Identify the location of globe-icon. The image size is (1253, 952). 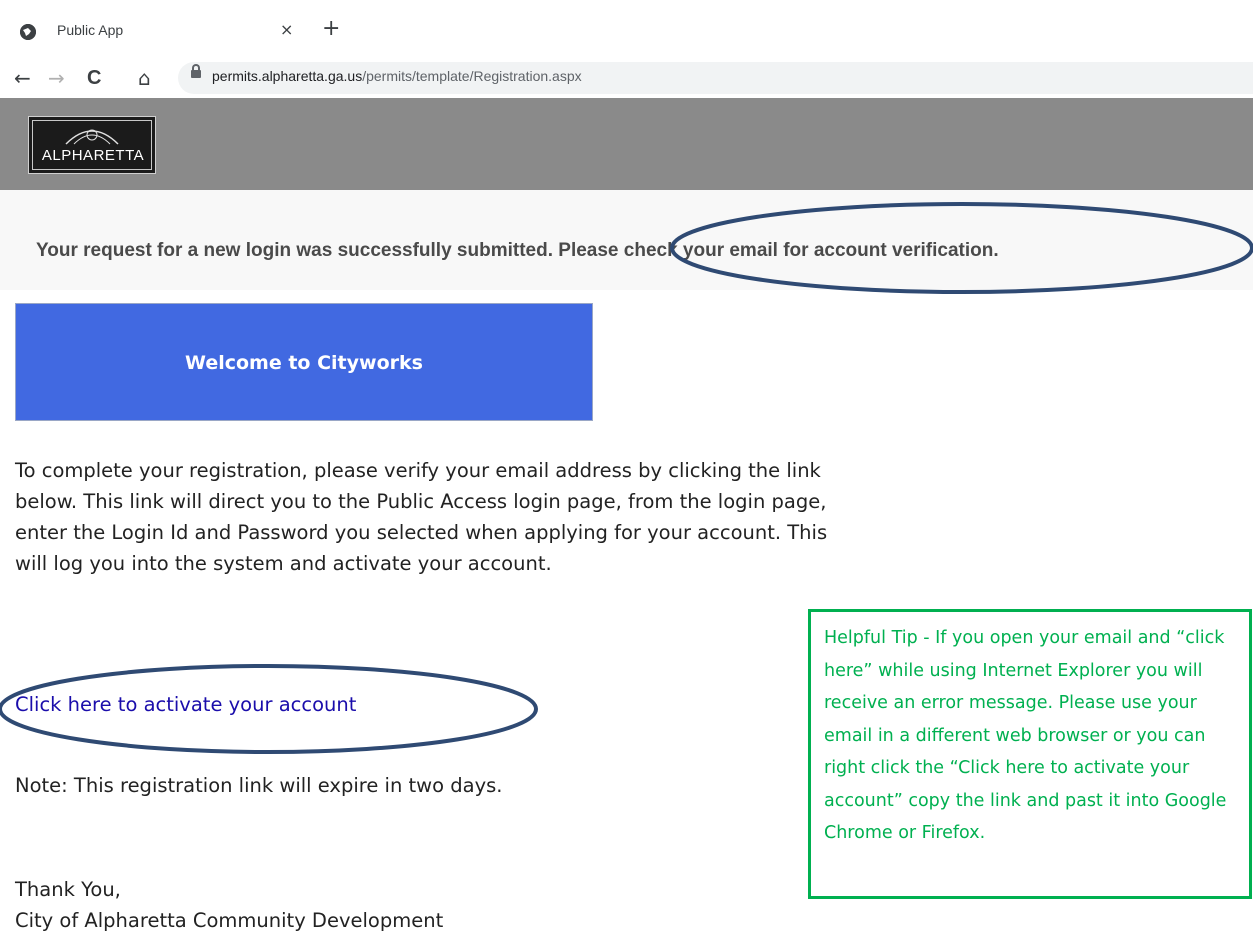
(28, 32).